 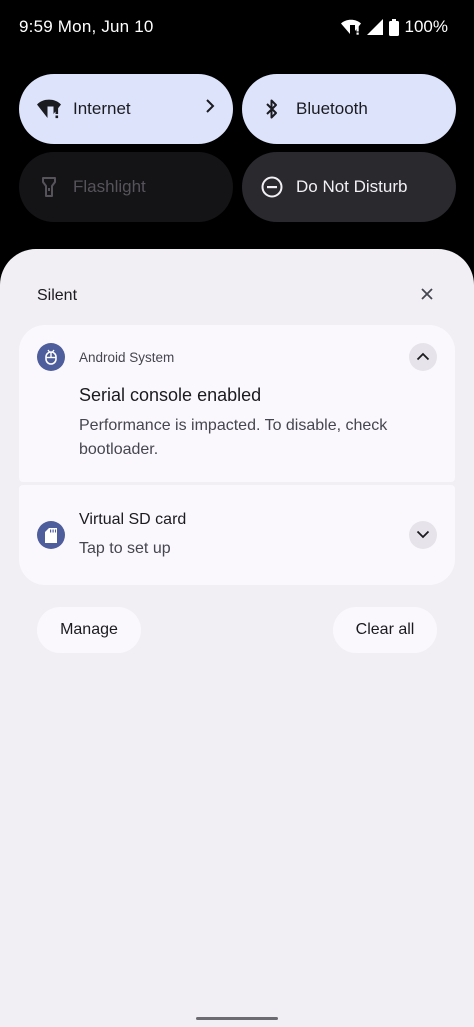 I want to click on do-not-disturb-icon, so click(x=272, y=187).